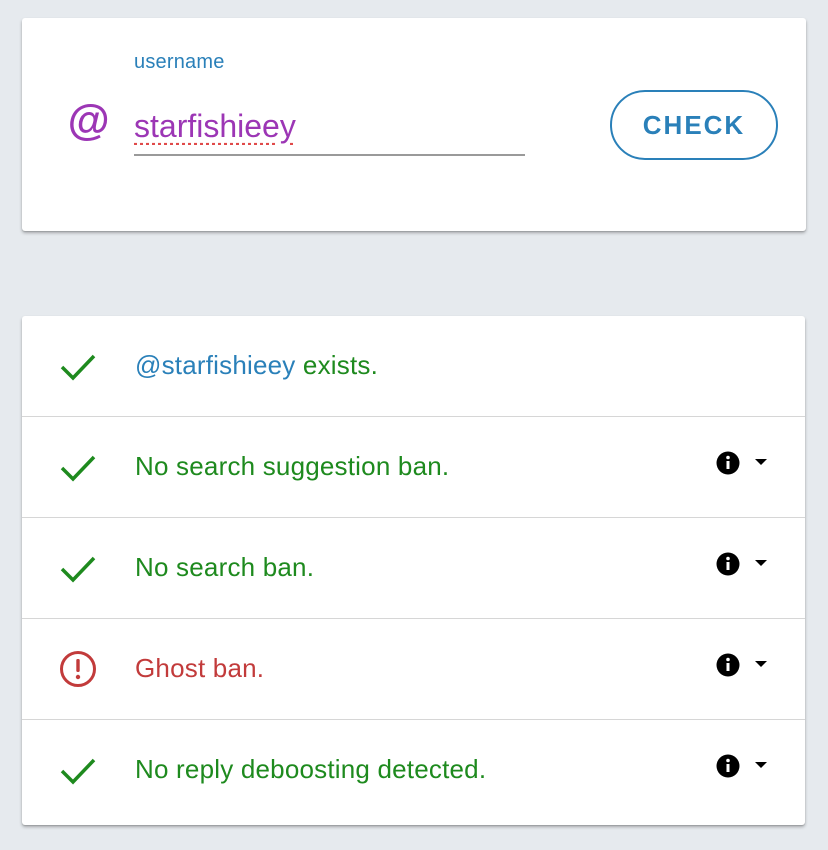 The height and width of the screenshot is (850, 828). I want to click on username-input, so click(329, 127).